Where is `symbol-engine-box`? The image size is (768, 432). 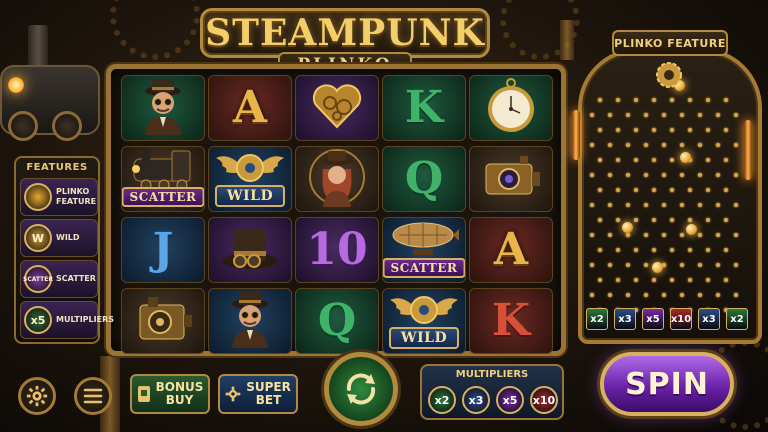 symbol-engine-box is located at coordinates (163, 321).